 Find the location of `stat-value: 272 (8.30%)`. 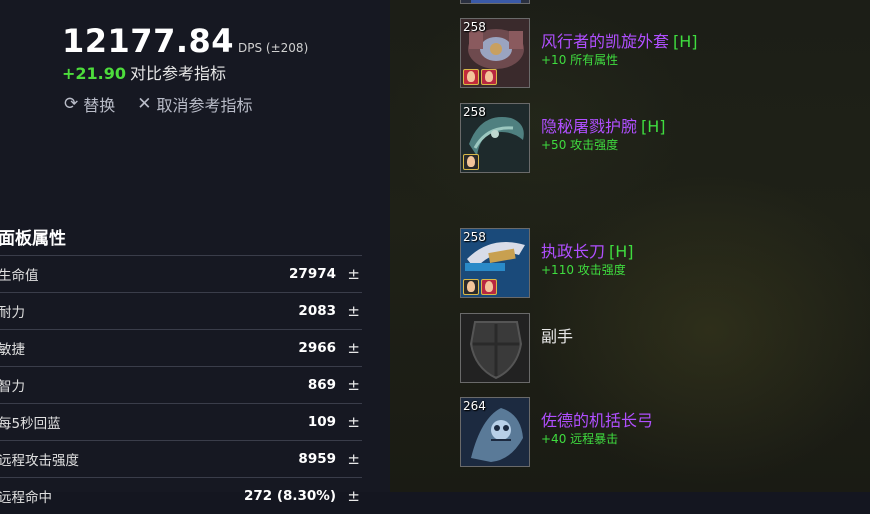

stat-value: 272 (8.30%) is located at coordinates (289, 496).